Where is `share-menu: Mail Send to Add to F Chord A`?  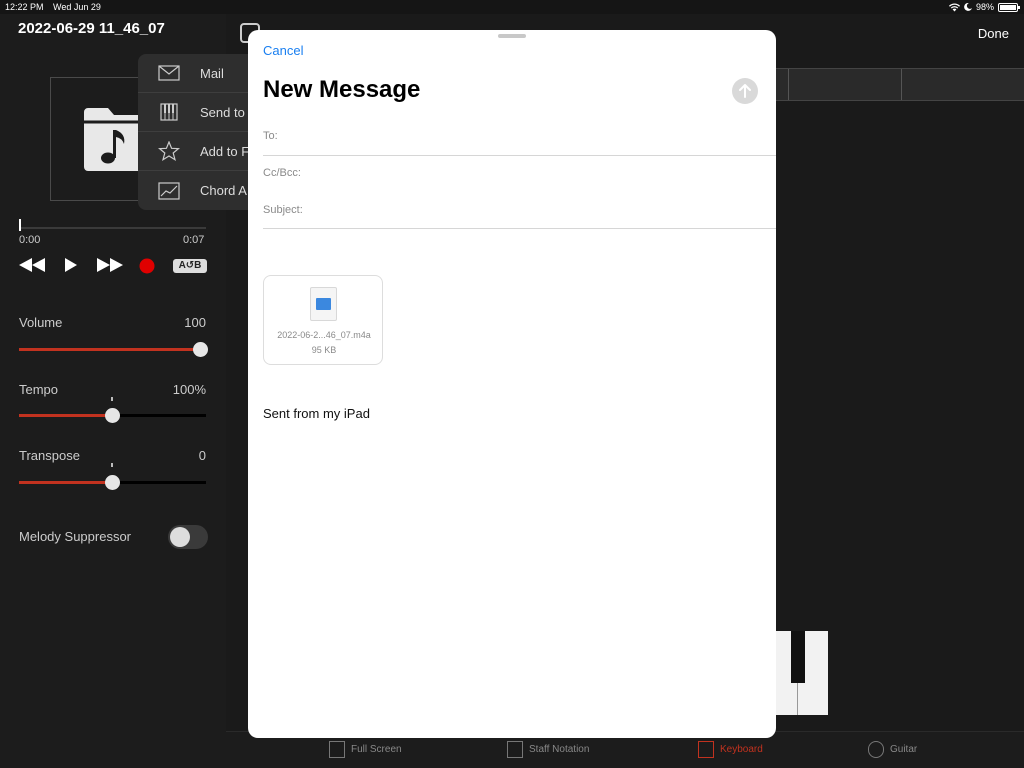 share-menu: Mail Send to Add to F Chord A is located at coordinates (198, 132).